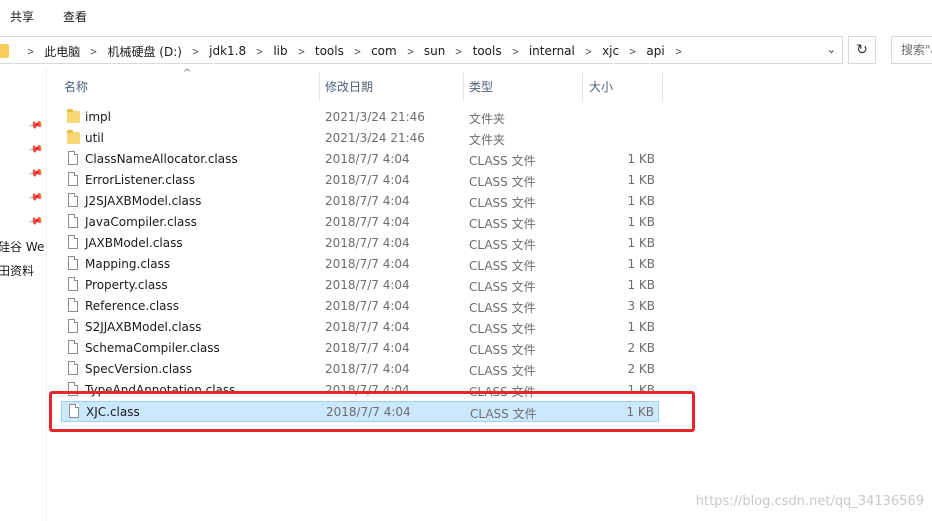 The image size is (932, 521). What do you see at coordinates (94, 138) in the screenshot?
I see `file-name: util` at bounding box center [94, 138].